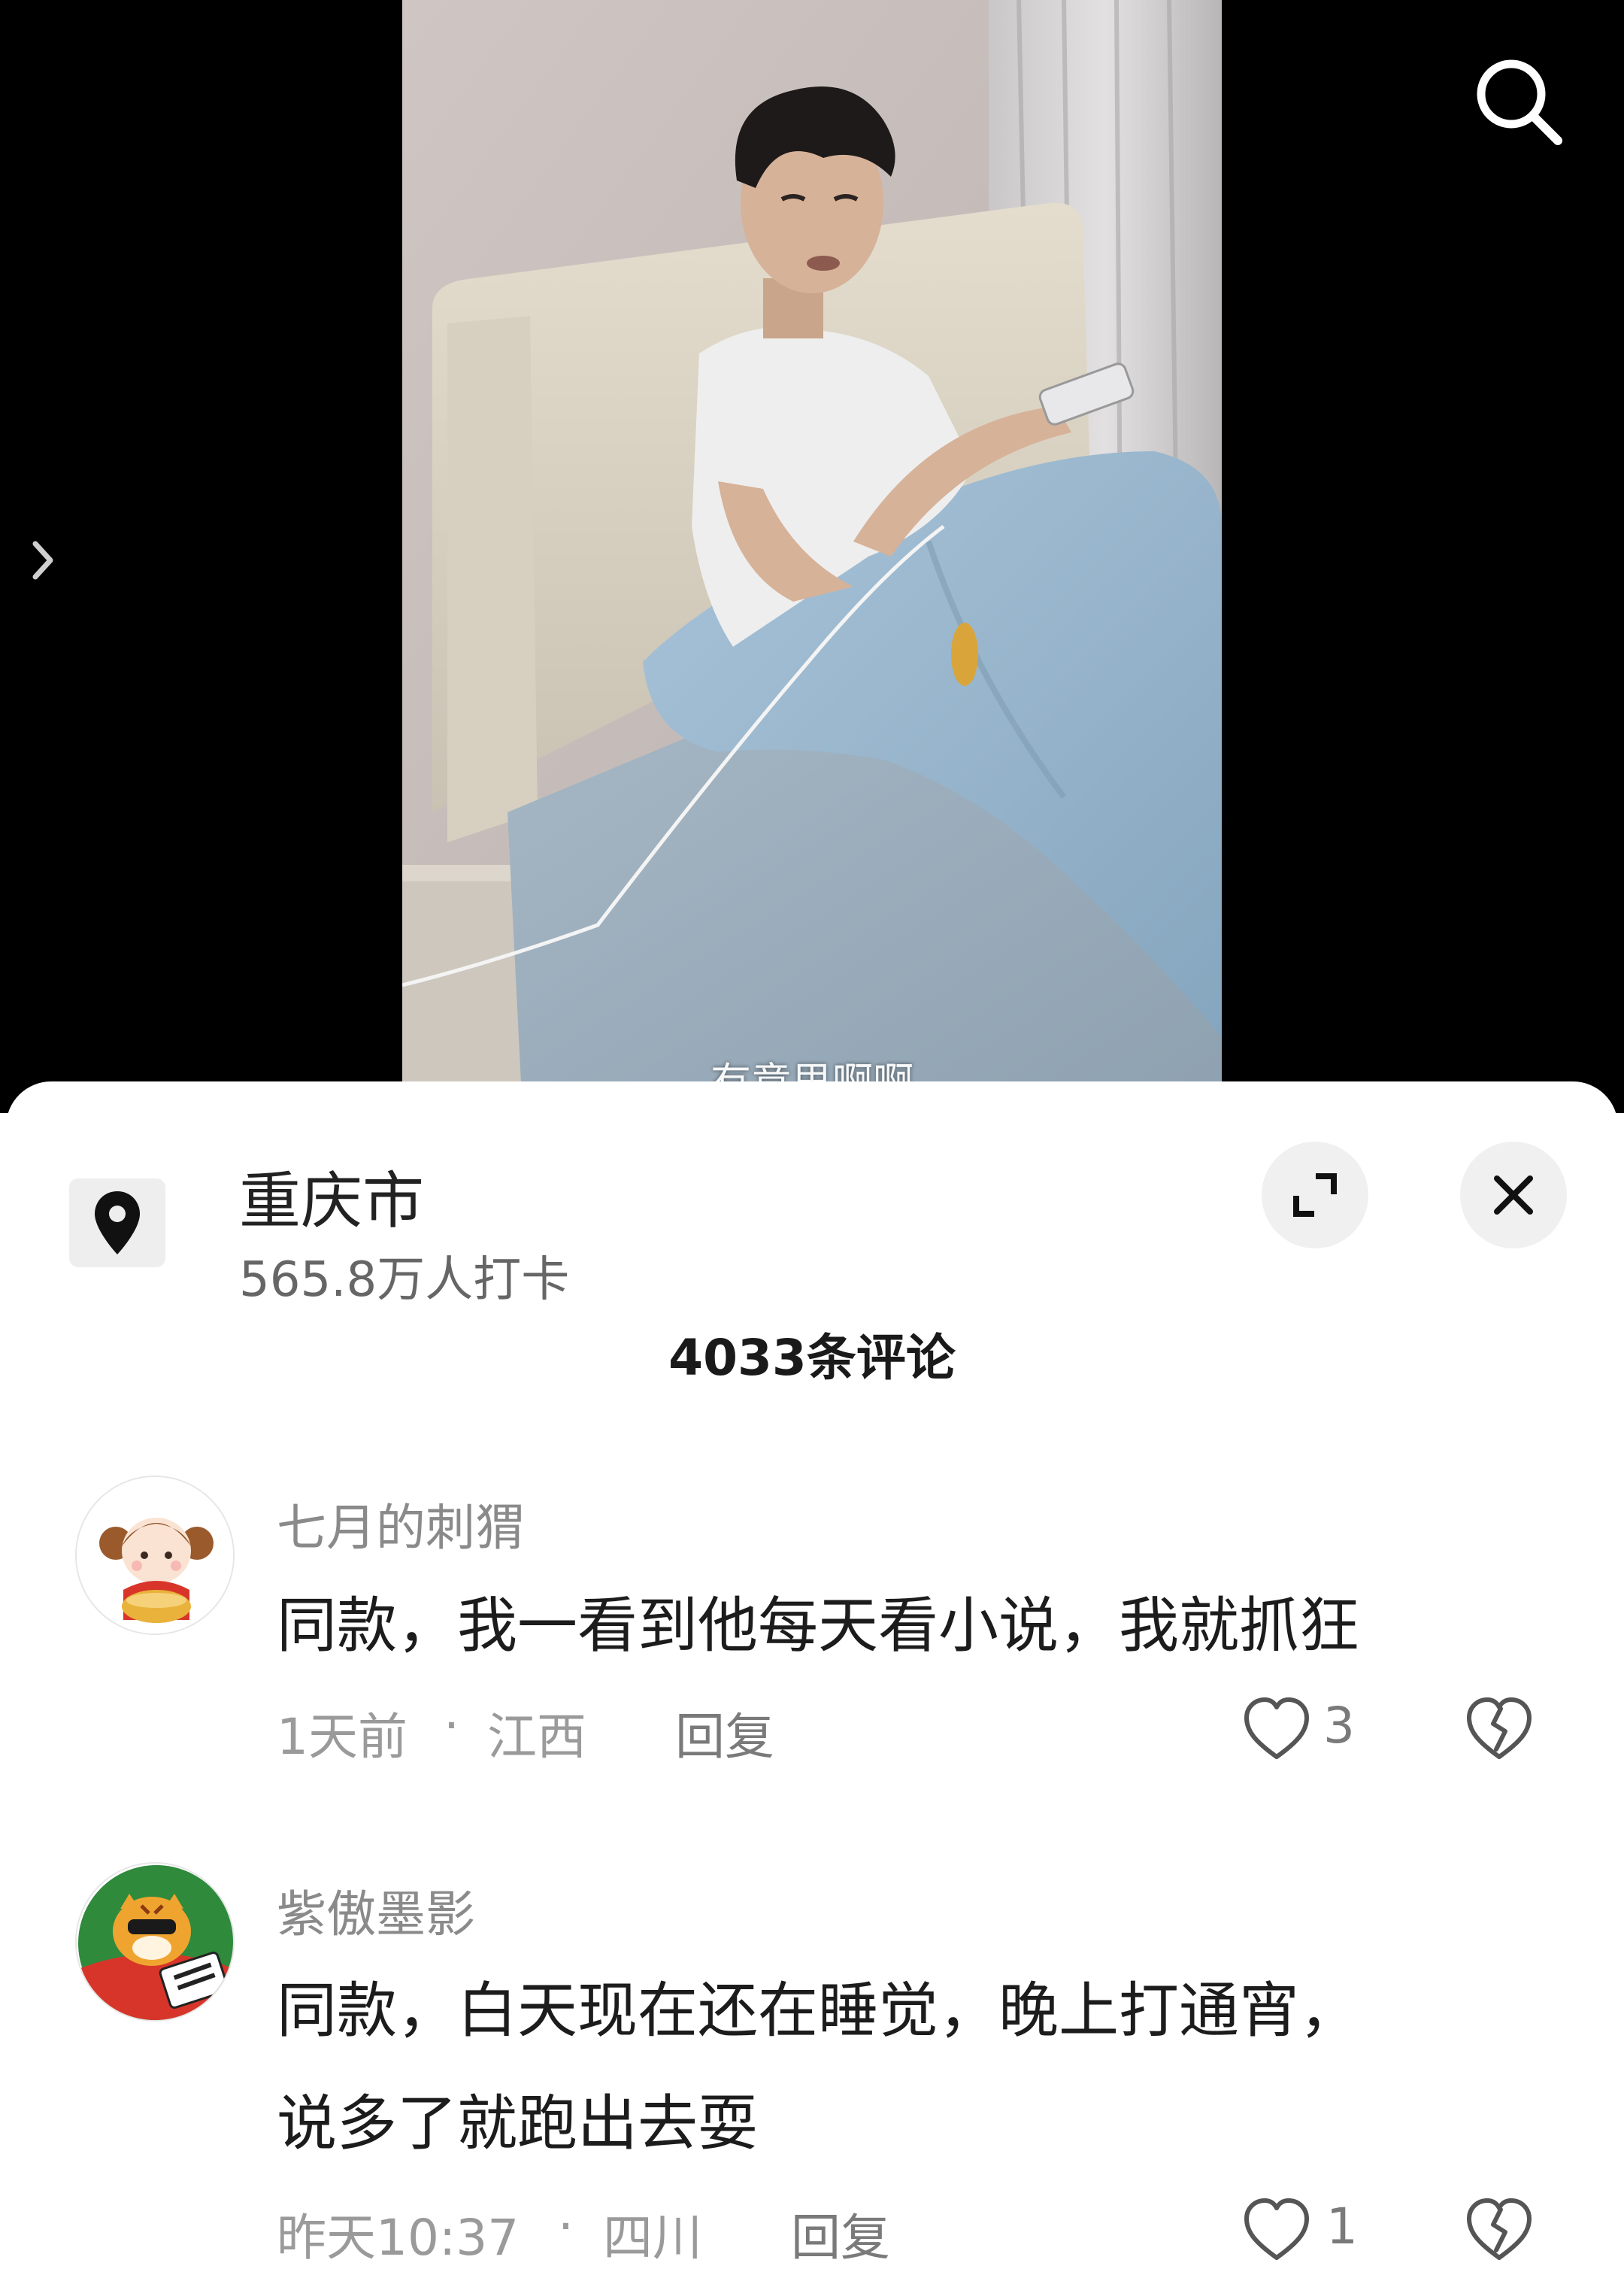 This screenshot has height=2278, width=1624. I want to click on location-button, so click(117, 1222).